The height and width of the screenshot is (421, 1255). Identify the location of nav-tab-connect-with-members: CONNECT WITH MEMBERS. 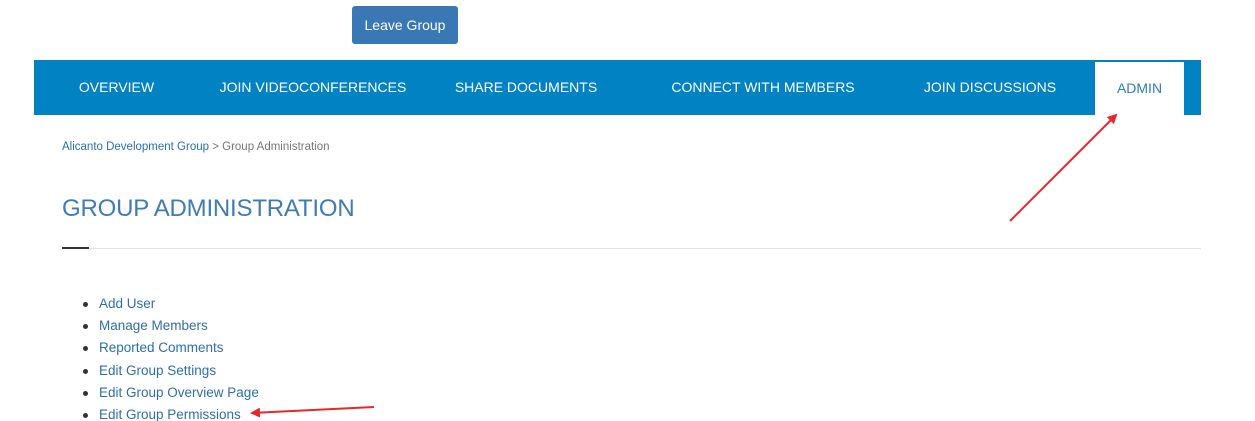
(763, 87).